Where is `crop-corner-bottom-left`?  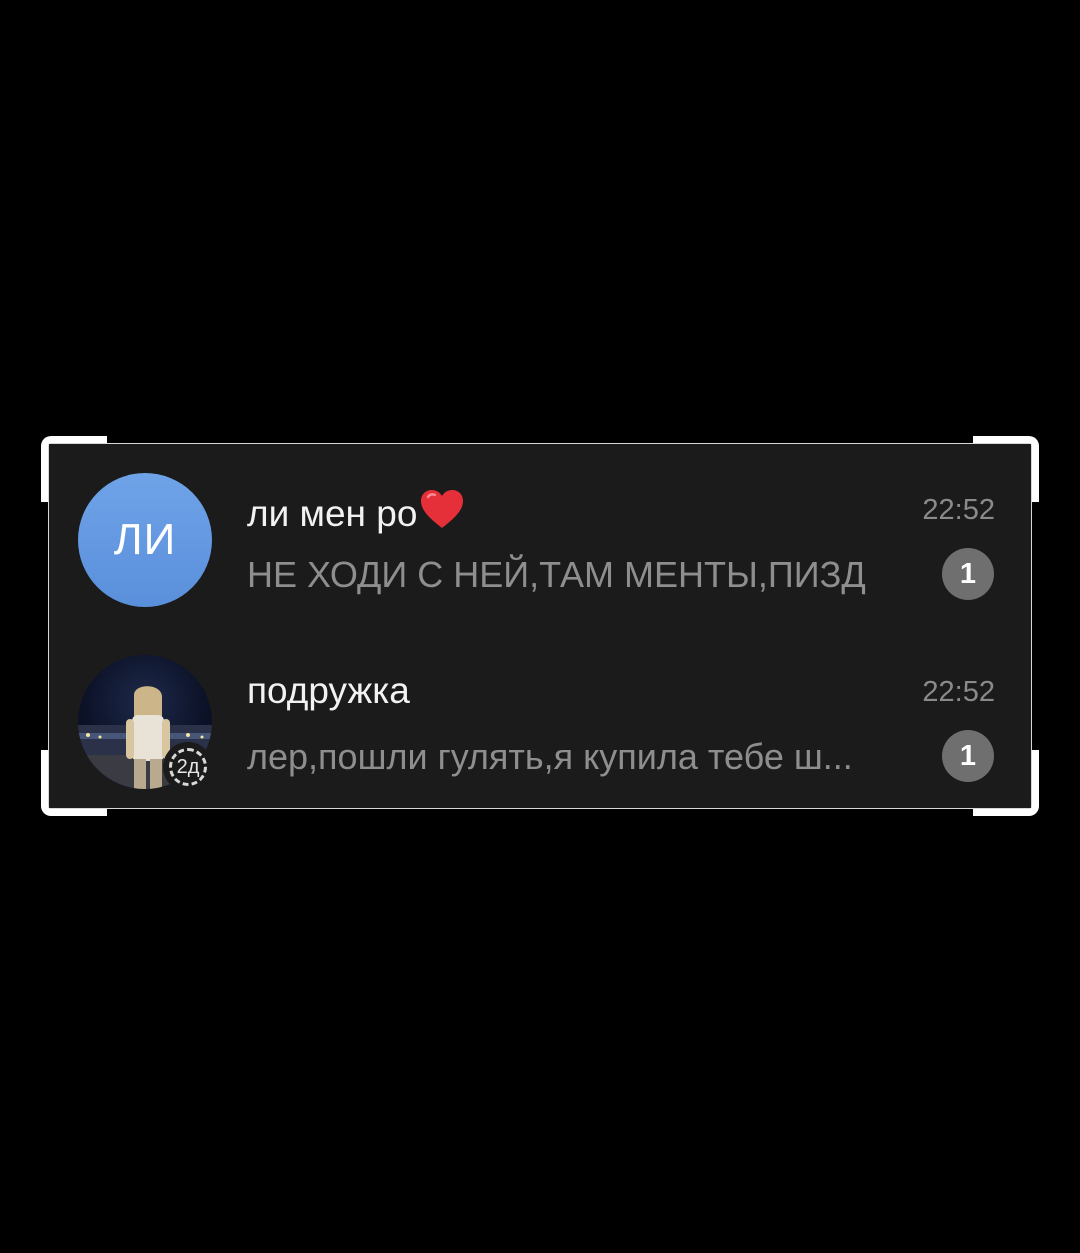 crop-corner-bottom-left is located at coordinates (74, 783).